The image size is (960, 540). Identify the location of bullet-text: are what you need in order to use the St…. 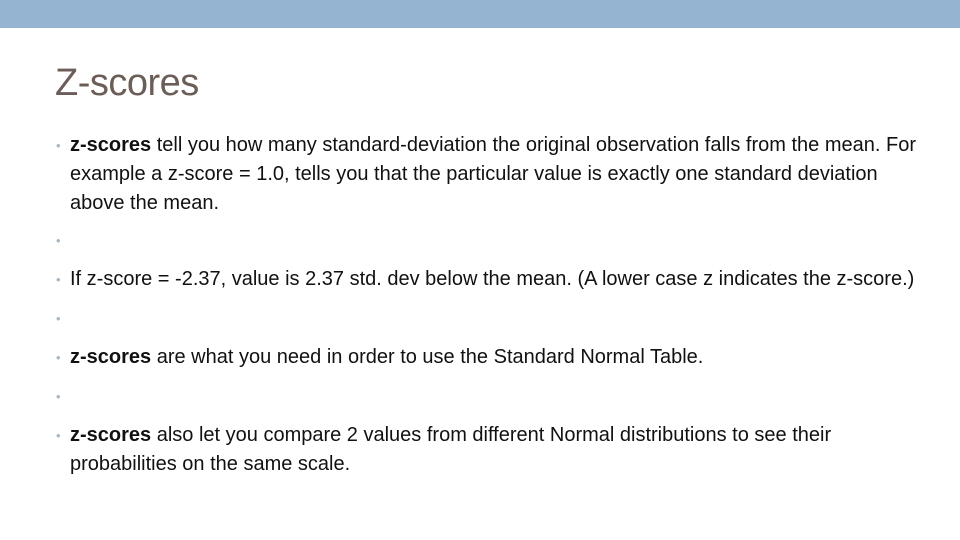
(427, 357).